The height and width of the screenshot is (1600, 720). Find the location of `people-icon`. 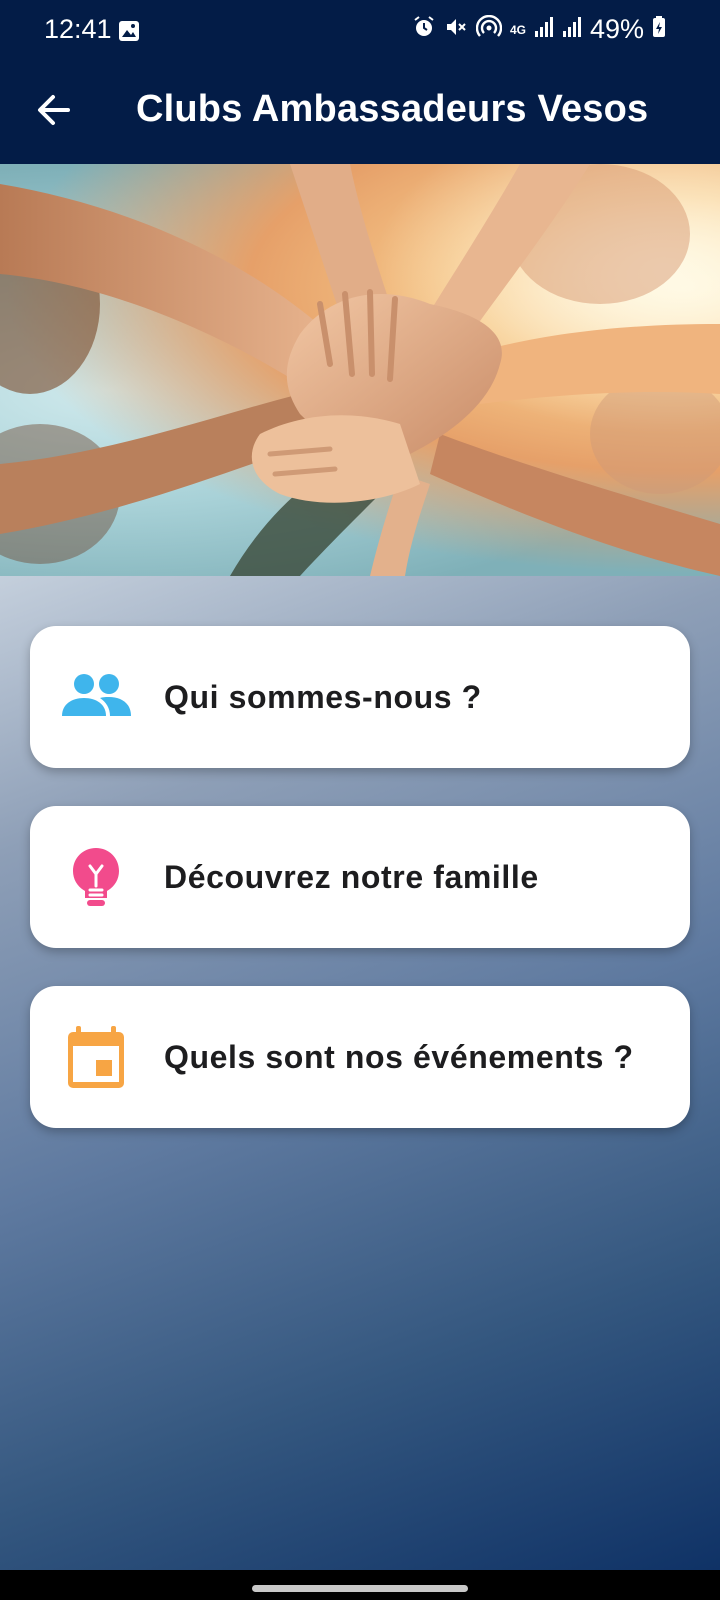

people-icon is located at coordinates (96, 698).